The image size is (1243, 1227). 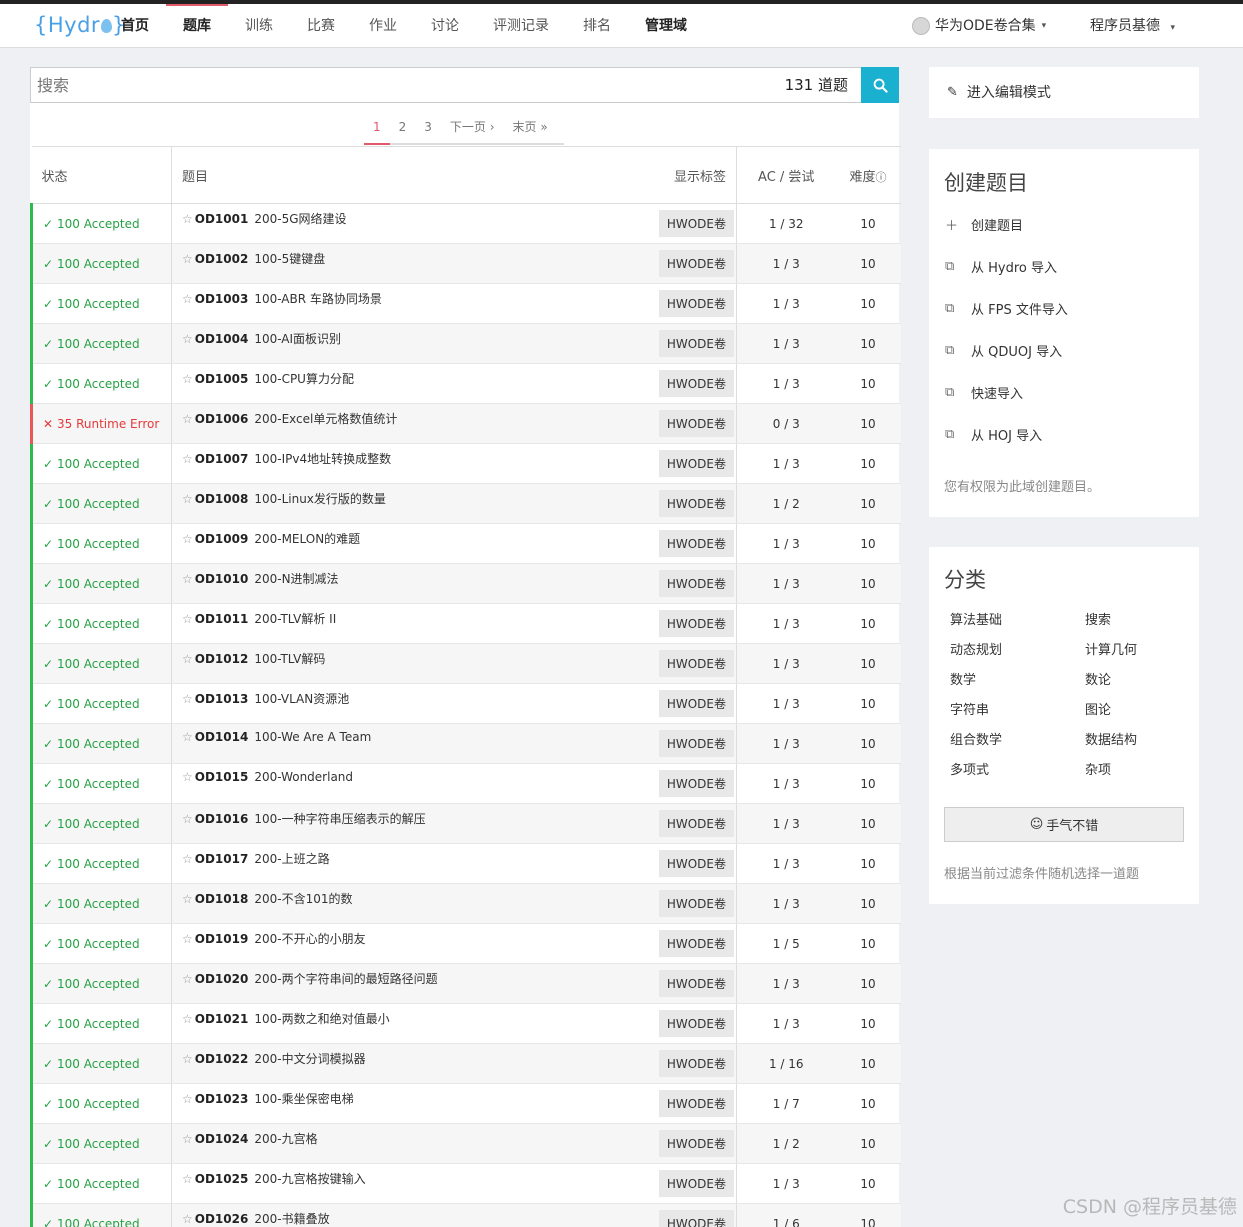 What do you see at coordinates (222, 819) in the screenshot?
I see `problem-id: OD1016` at bounding box center [222, 819].